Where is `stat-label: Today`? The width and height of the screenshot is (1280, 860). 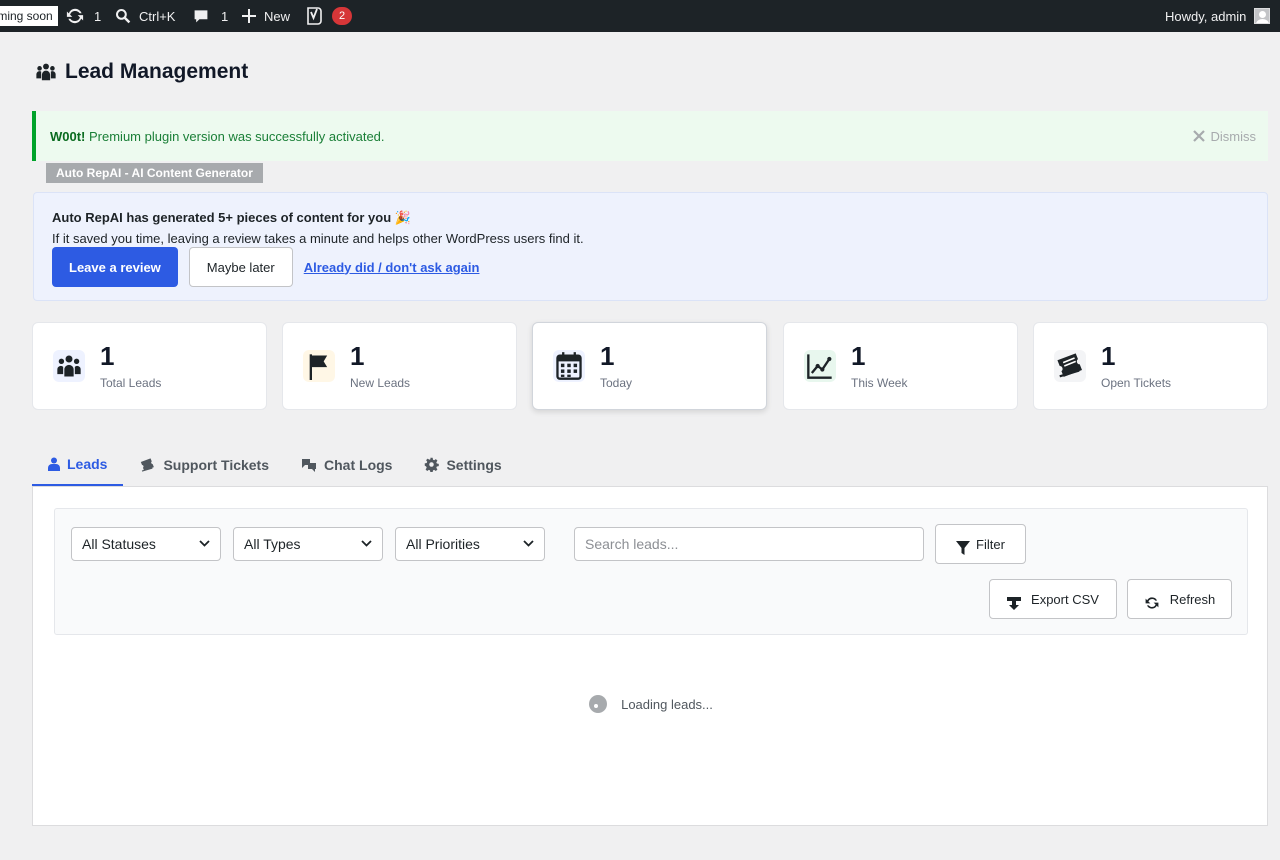 stat-label: Today is located at coordinates (616, 383).